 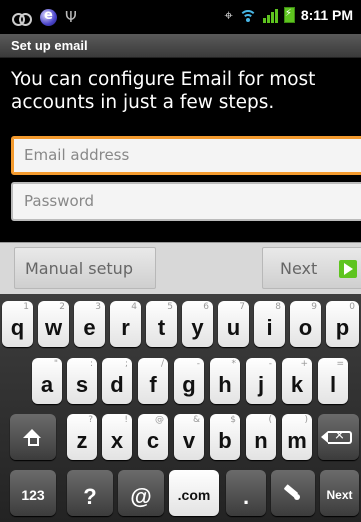 I want to click on usb-icon: Ψ, so click(x=71, y=17).